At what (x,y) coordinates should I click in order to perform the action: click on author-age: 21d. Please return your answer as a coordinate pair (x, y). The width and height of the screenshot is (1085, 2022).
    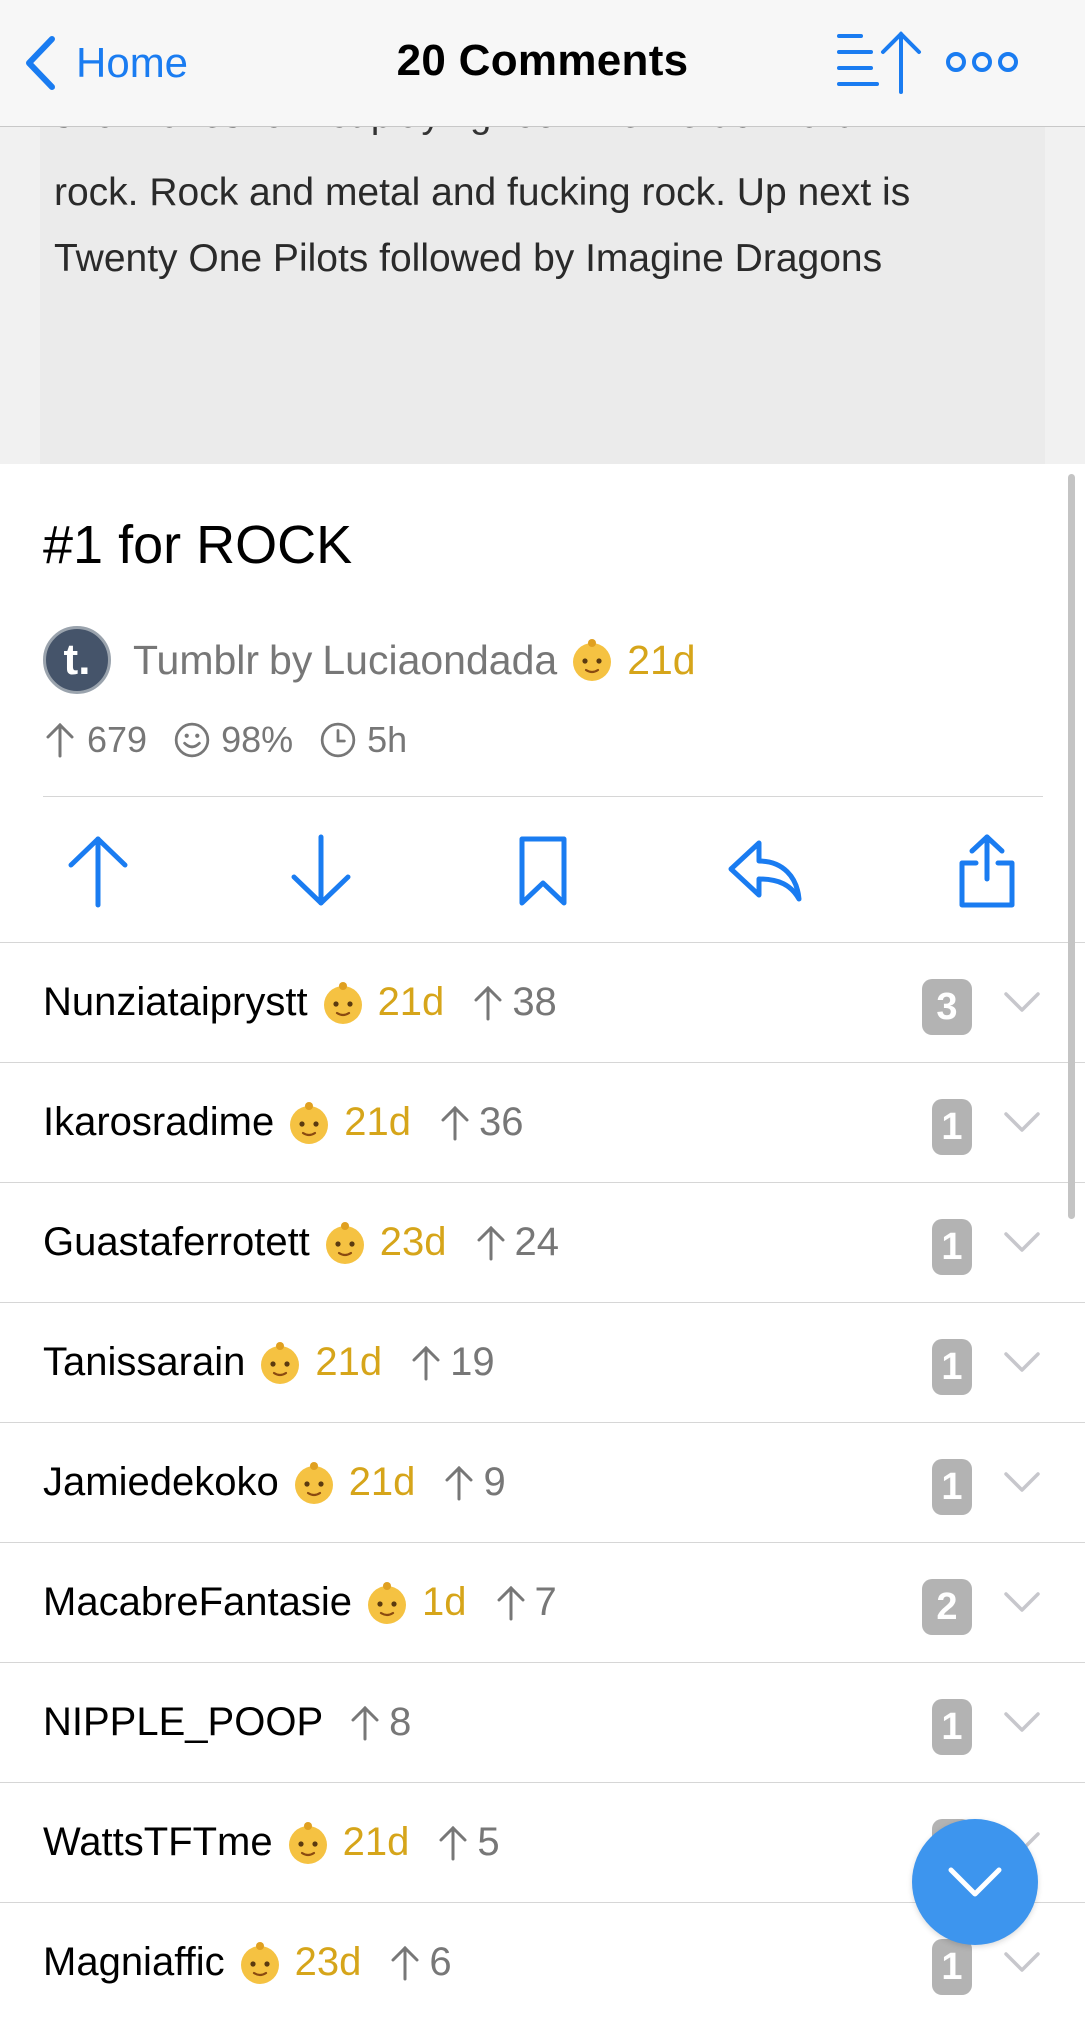
    Looking at the image, I should click on (661, 659).